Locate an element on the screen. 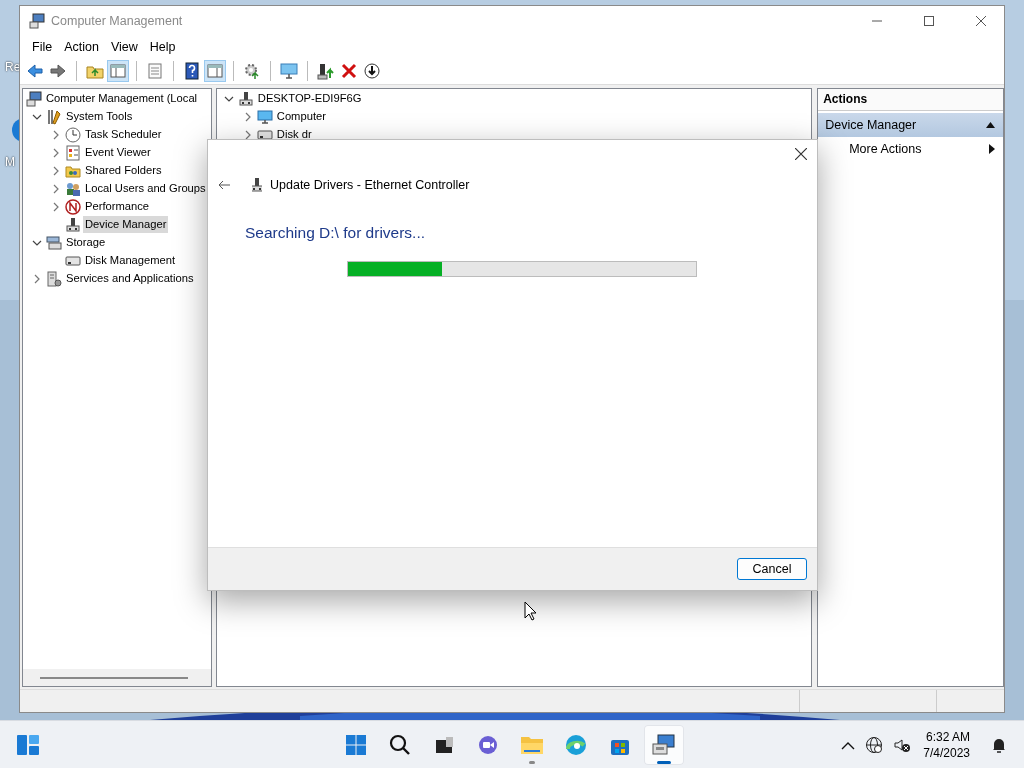  tree-item: Computer is located at coordinates (301, 117).